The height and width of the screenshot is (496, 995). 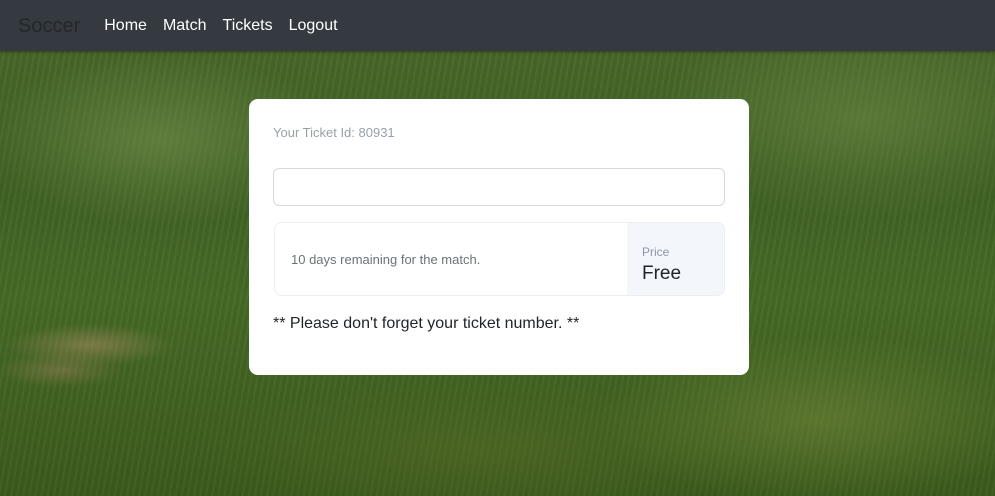 What do you see at coordinates (49, 26) in the screenshot?
I see `brand-logo: Soccer` at bounding box center [49, 26].